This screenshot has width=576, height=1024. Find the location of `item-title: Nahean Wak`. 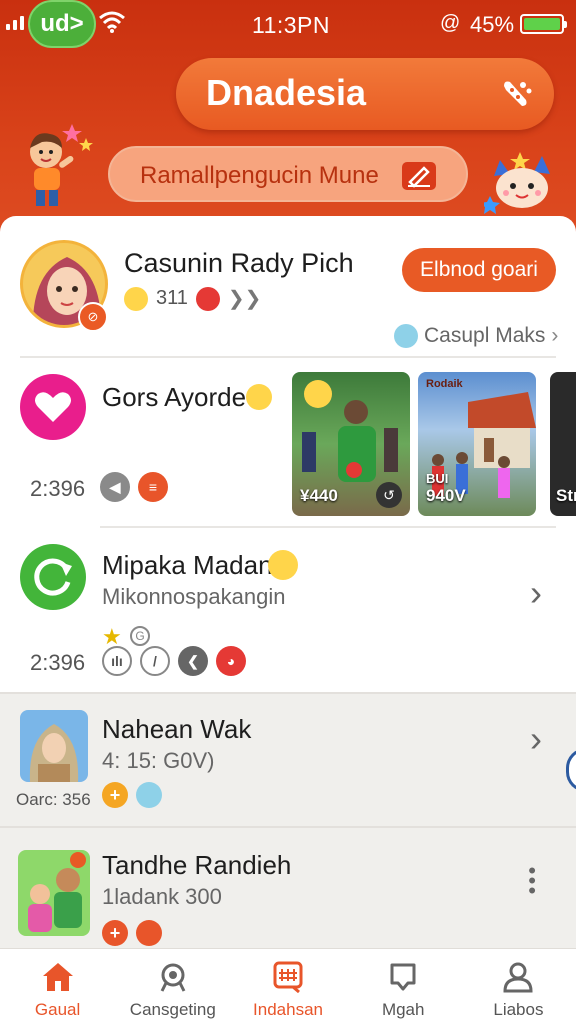

item-title: Nahean Wak is located at coordinates (177, 729).